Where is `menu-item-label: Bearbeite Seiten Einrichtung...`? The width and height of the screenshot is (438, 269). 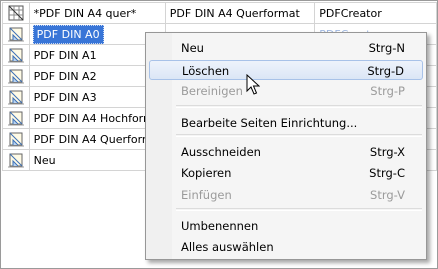
menu-item-label: Bearbeite Seiten Einrichtung... is located at coordinates (269, 123).